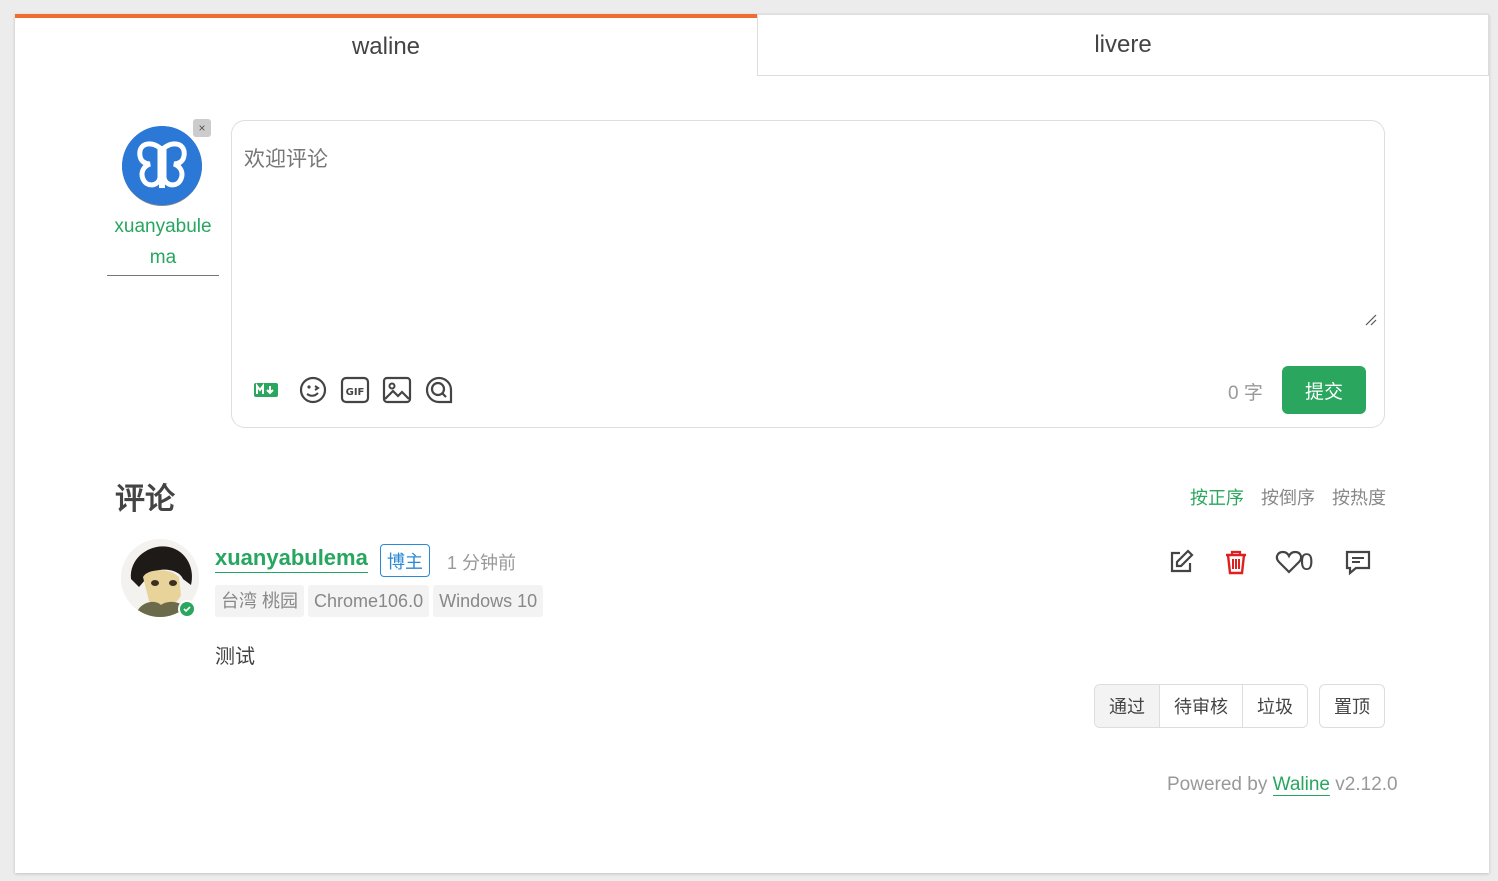  I want to click on user-avatar, so click(162, 166).